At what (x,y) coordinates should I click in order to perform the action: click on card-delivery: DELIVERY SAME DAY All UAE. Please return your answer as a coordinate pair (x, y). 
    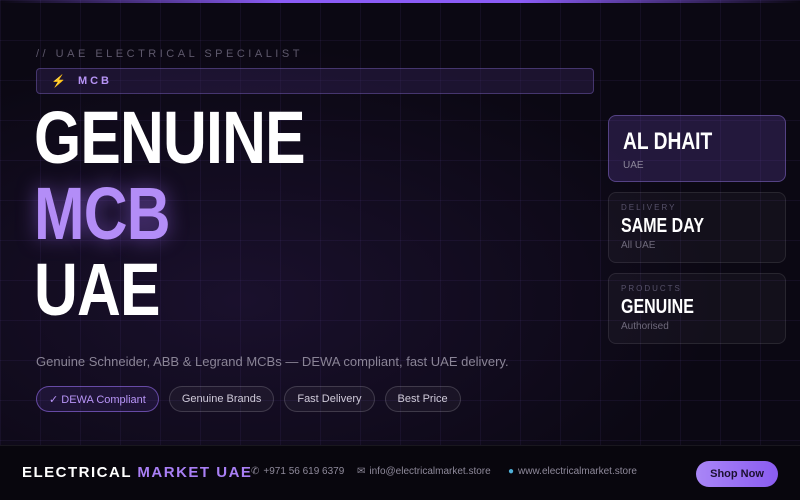
    Looking at the image, I should click on (697, 227).